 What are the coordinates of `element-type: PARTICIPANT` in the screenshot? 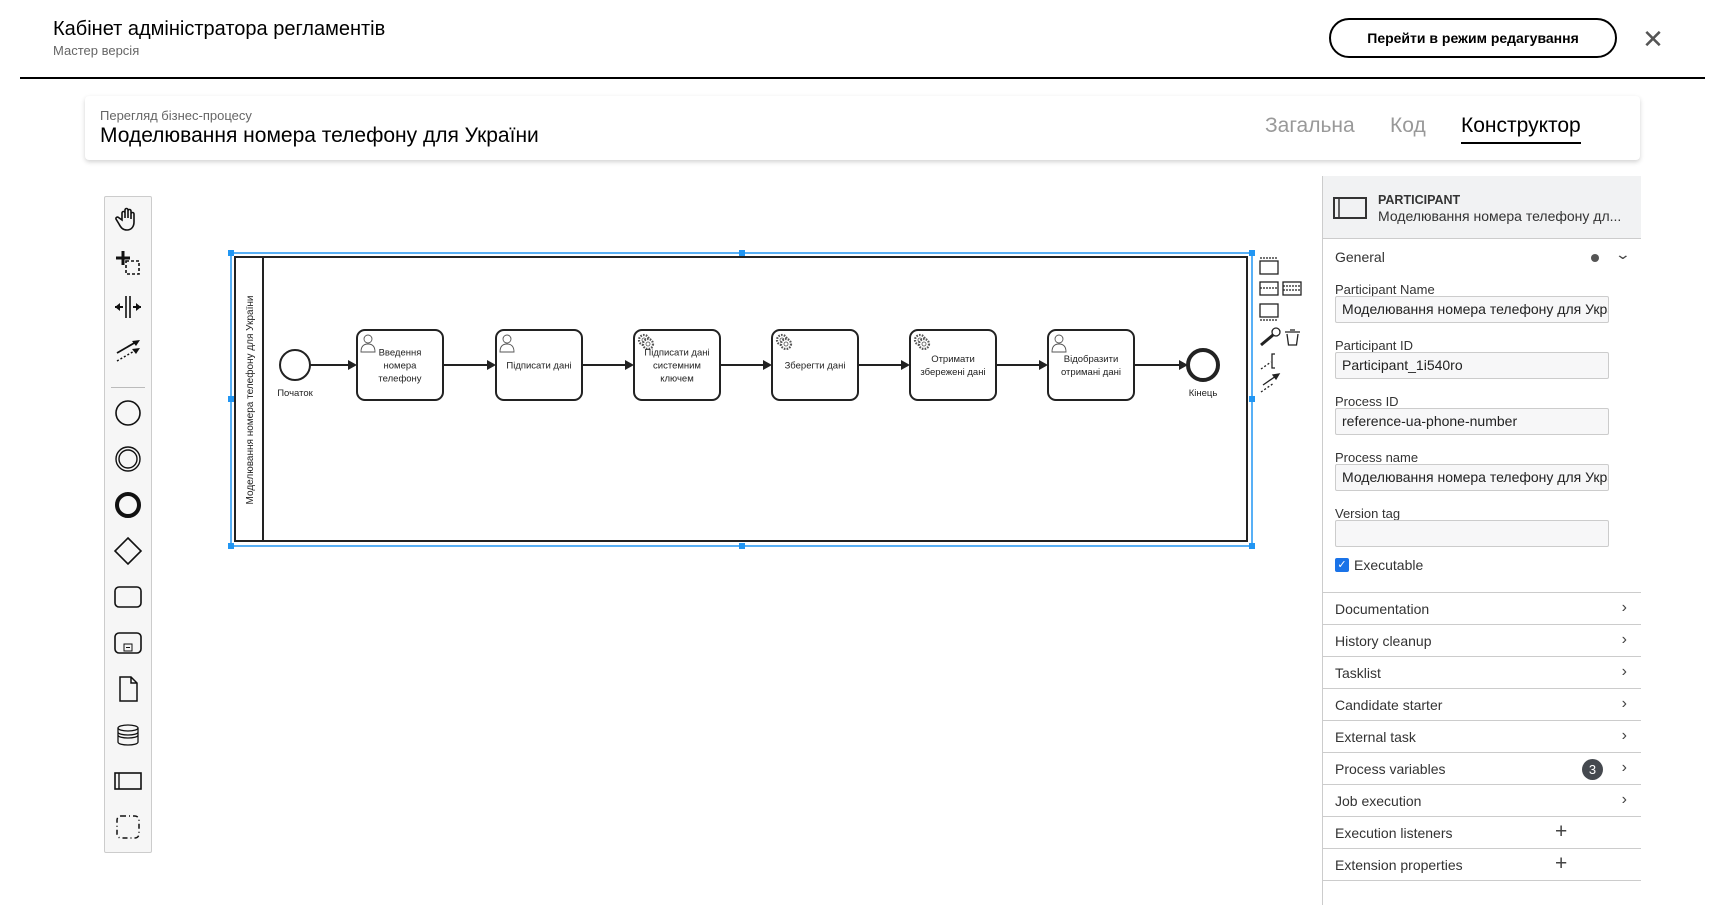 It's located at (1419, 200).